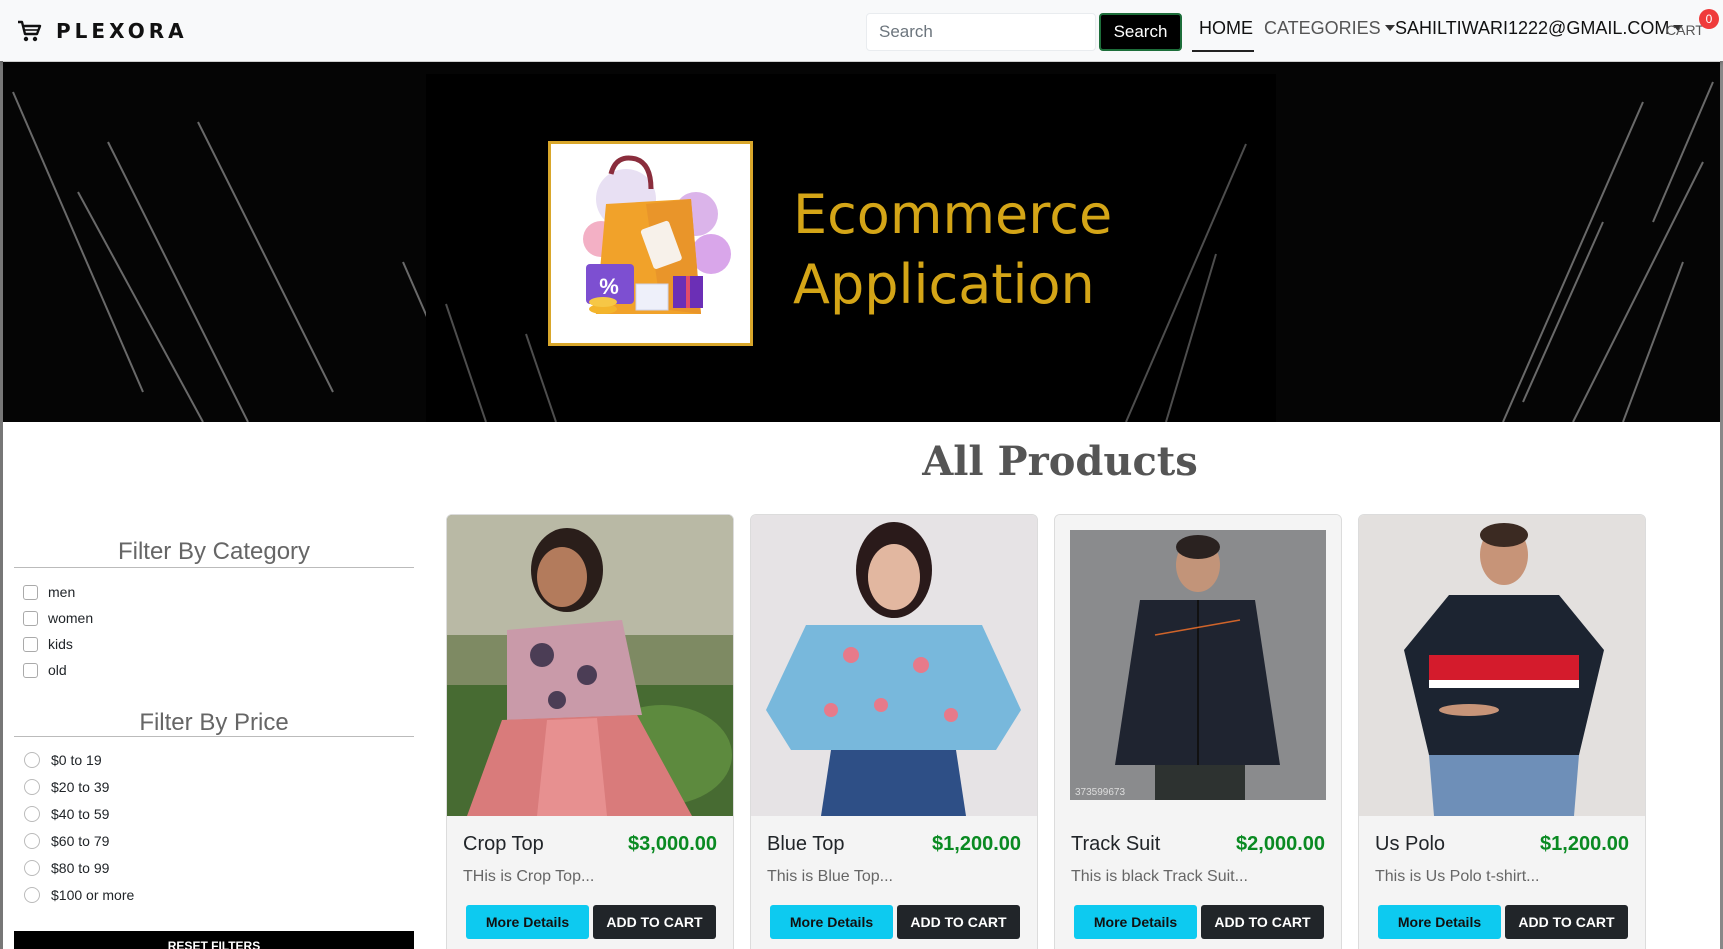  Describe the element at coordinates (71, 618) in the screenshot. I see `checkbox-label: women` at that location.